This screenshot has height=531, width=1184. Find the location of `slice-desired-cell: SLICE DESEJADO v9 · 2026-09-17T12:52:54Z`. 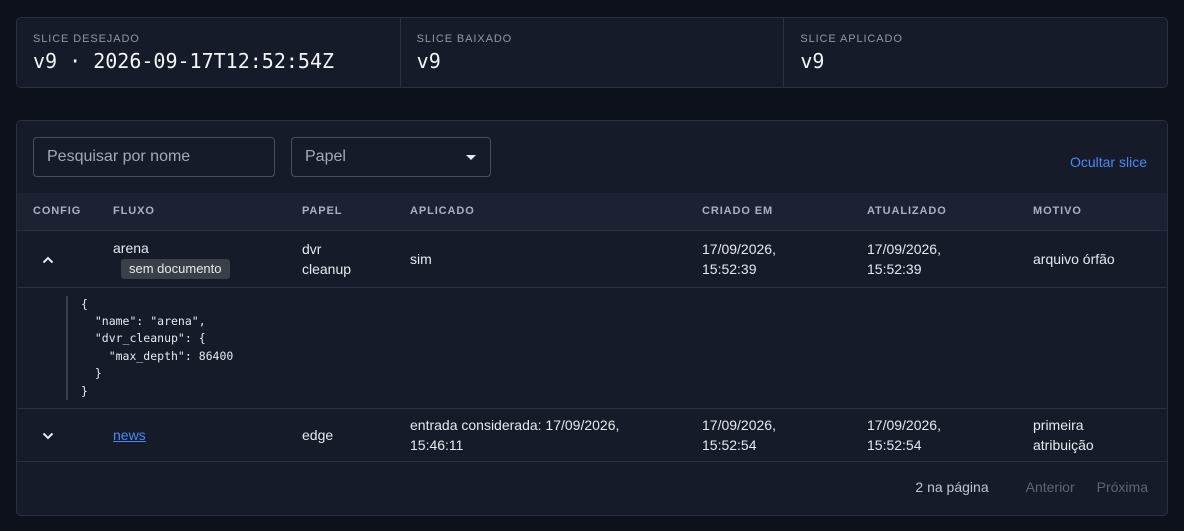

slice-desired-cell: SLICE DESEJADO v9 · 2026-09-17T12:52:54Z is located at coordinates (208, 52).